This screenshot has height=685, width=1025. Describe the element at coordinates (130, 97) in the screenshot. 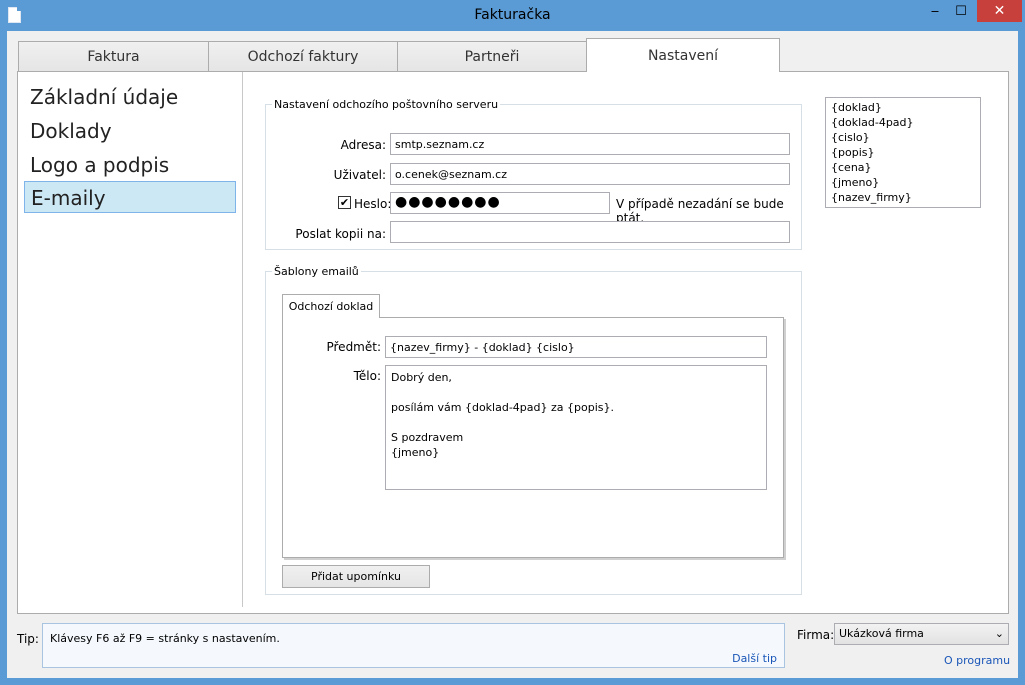

I see `nav-item-zakladni-udaje: Základní údaje` at that location.